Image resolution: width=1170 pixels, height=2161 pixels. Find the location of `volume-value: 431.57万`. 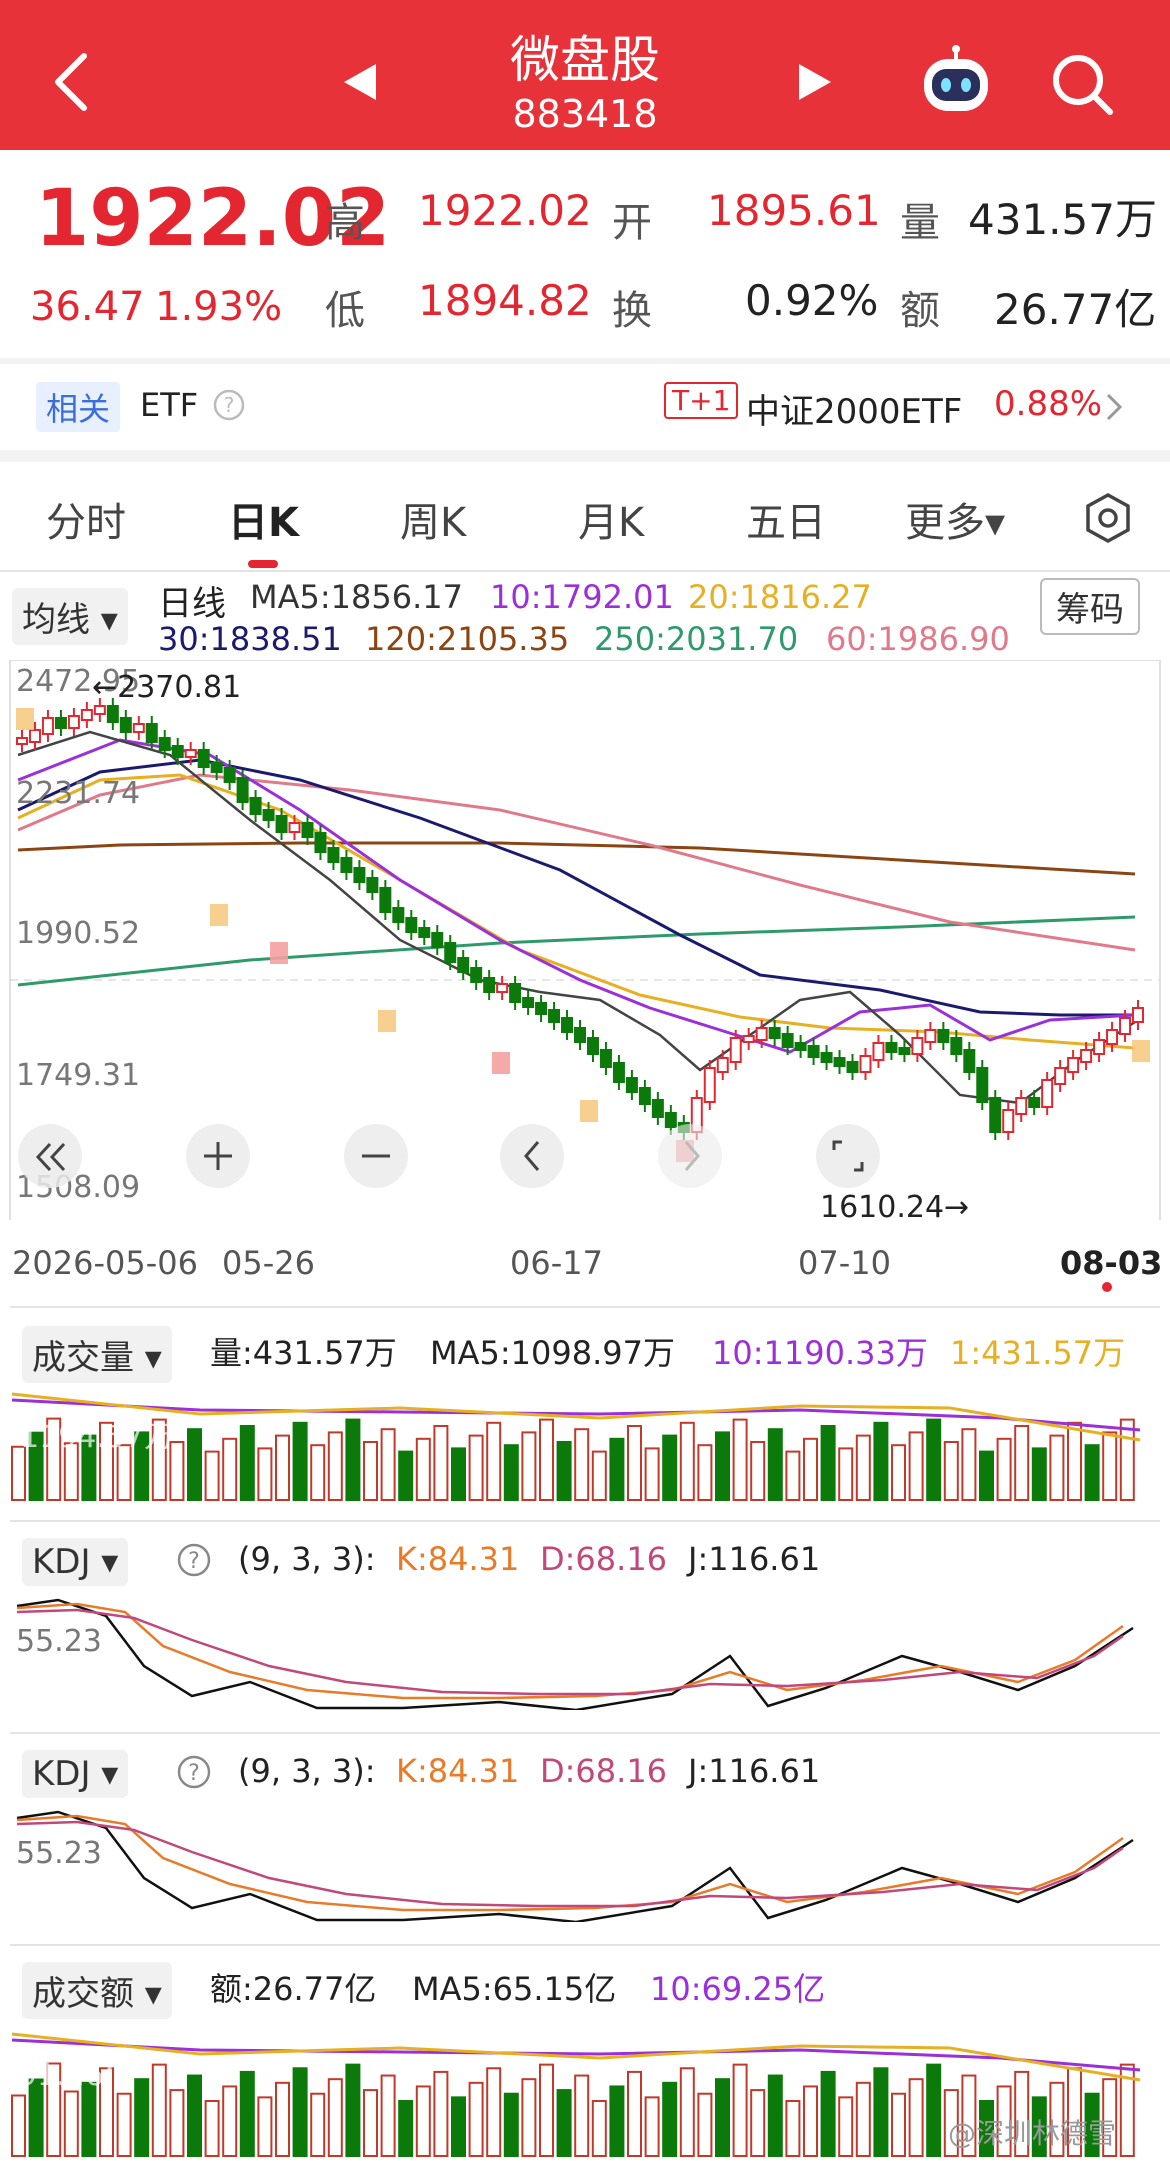

volume-value: 431.57万 is located at coordinates (1062, 219).